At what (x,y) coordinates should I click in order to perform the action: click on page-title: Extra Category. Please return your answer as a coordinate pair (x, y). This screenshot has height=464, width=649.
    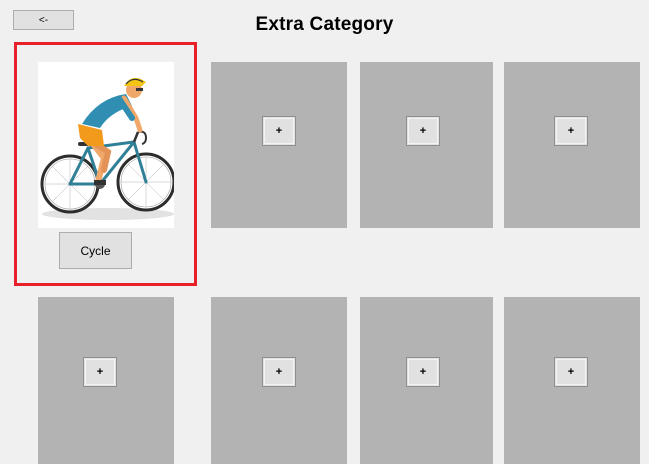
    Looking at the image, I should click on (324, 24).